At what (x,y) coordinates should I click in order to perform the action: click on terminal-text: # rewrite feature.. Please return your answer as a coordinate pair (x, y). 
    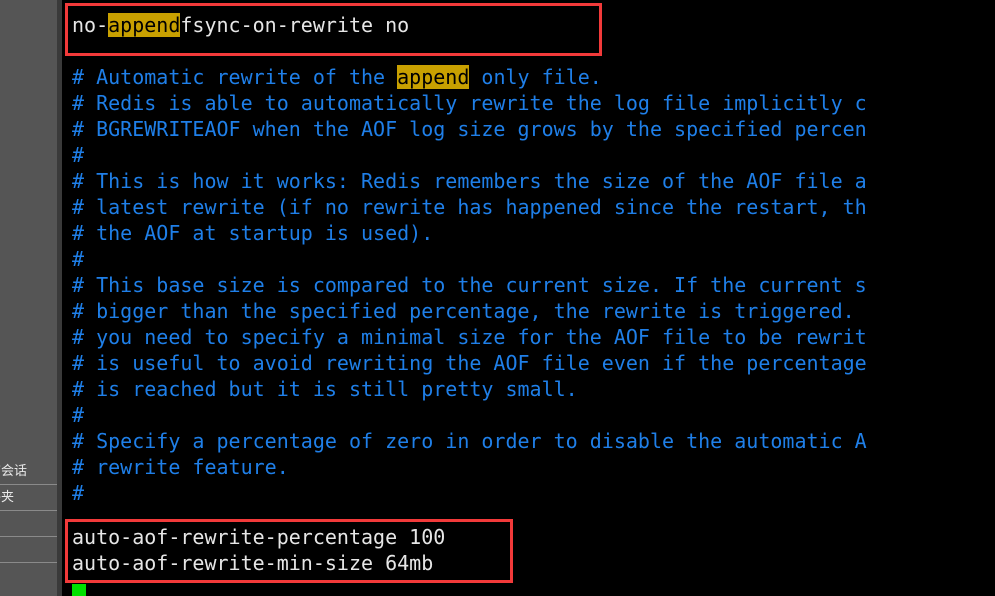
    Looking at the image, I should click on (180, 467).